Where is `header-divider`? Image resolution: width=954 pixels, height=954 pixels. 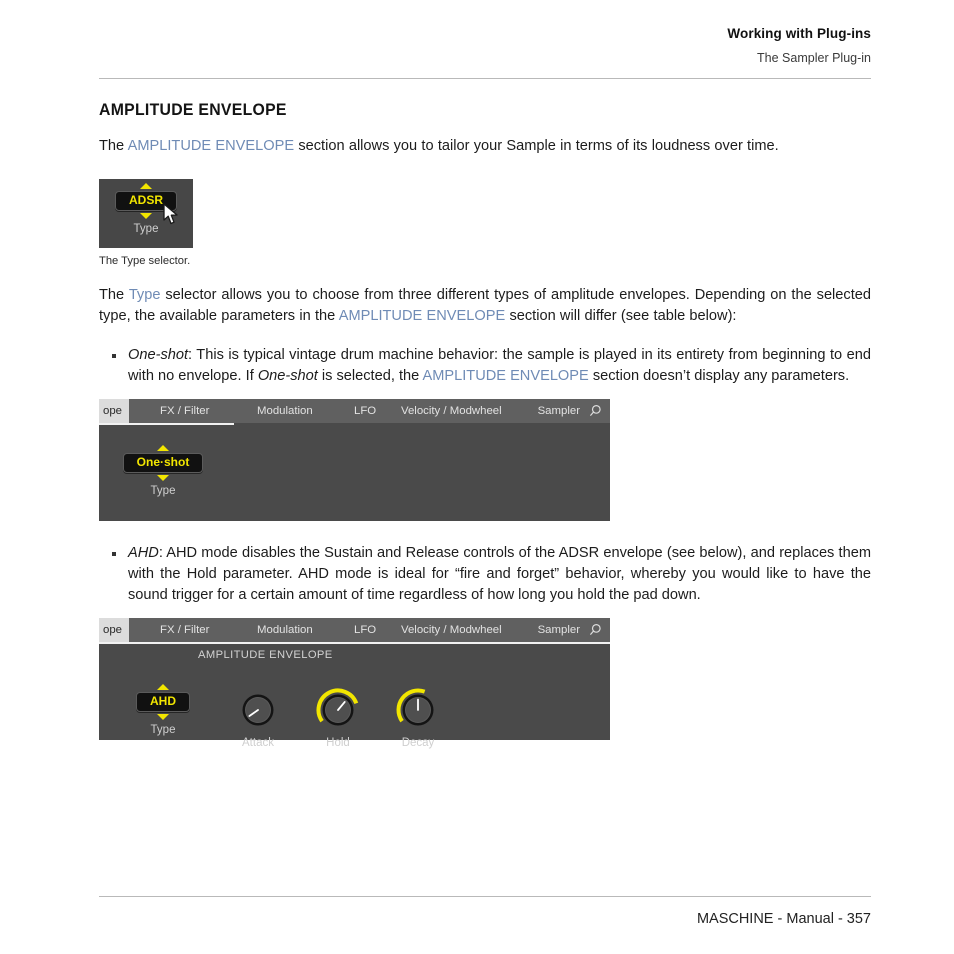 header-divider is located at coordinates (485, 78).